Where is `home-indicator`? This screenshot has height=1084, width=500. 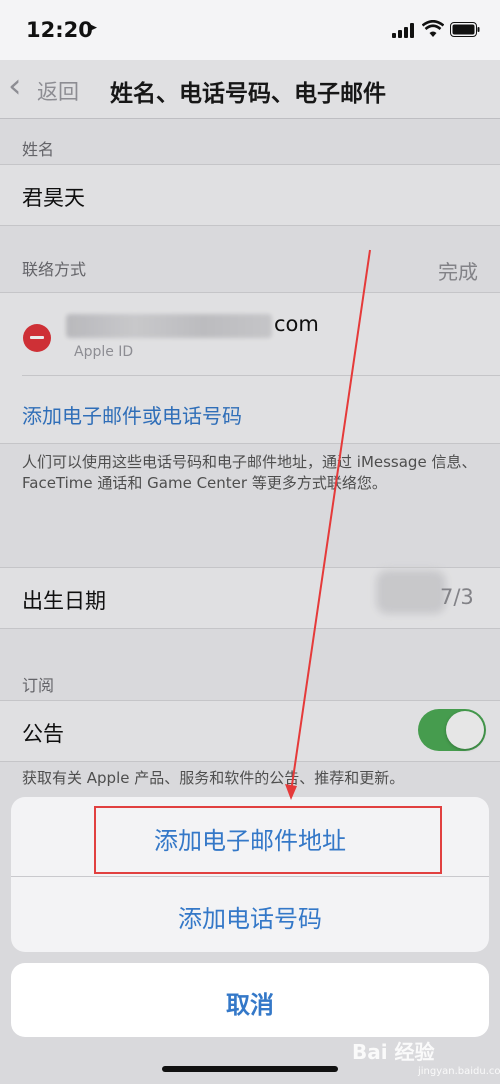
home-indicator is located at coordinates (250, 1069).